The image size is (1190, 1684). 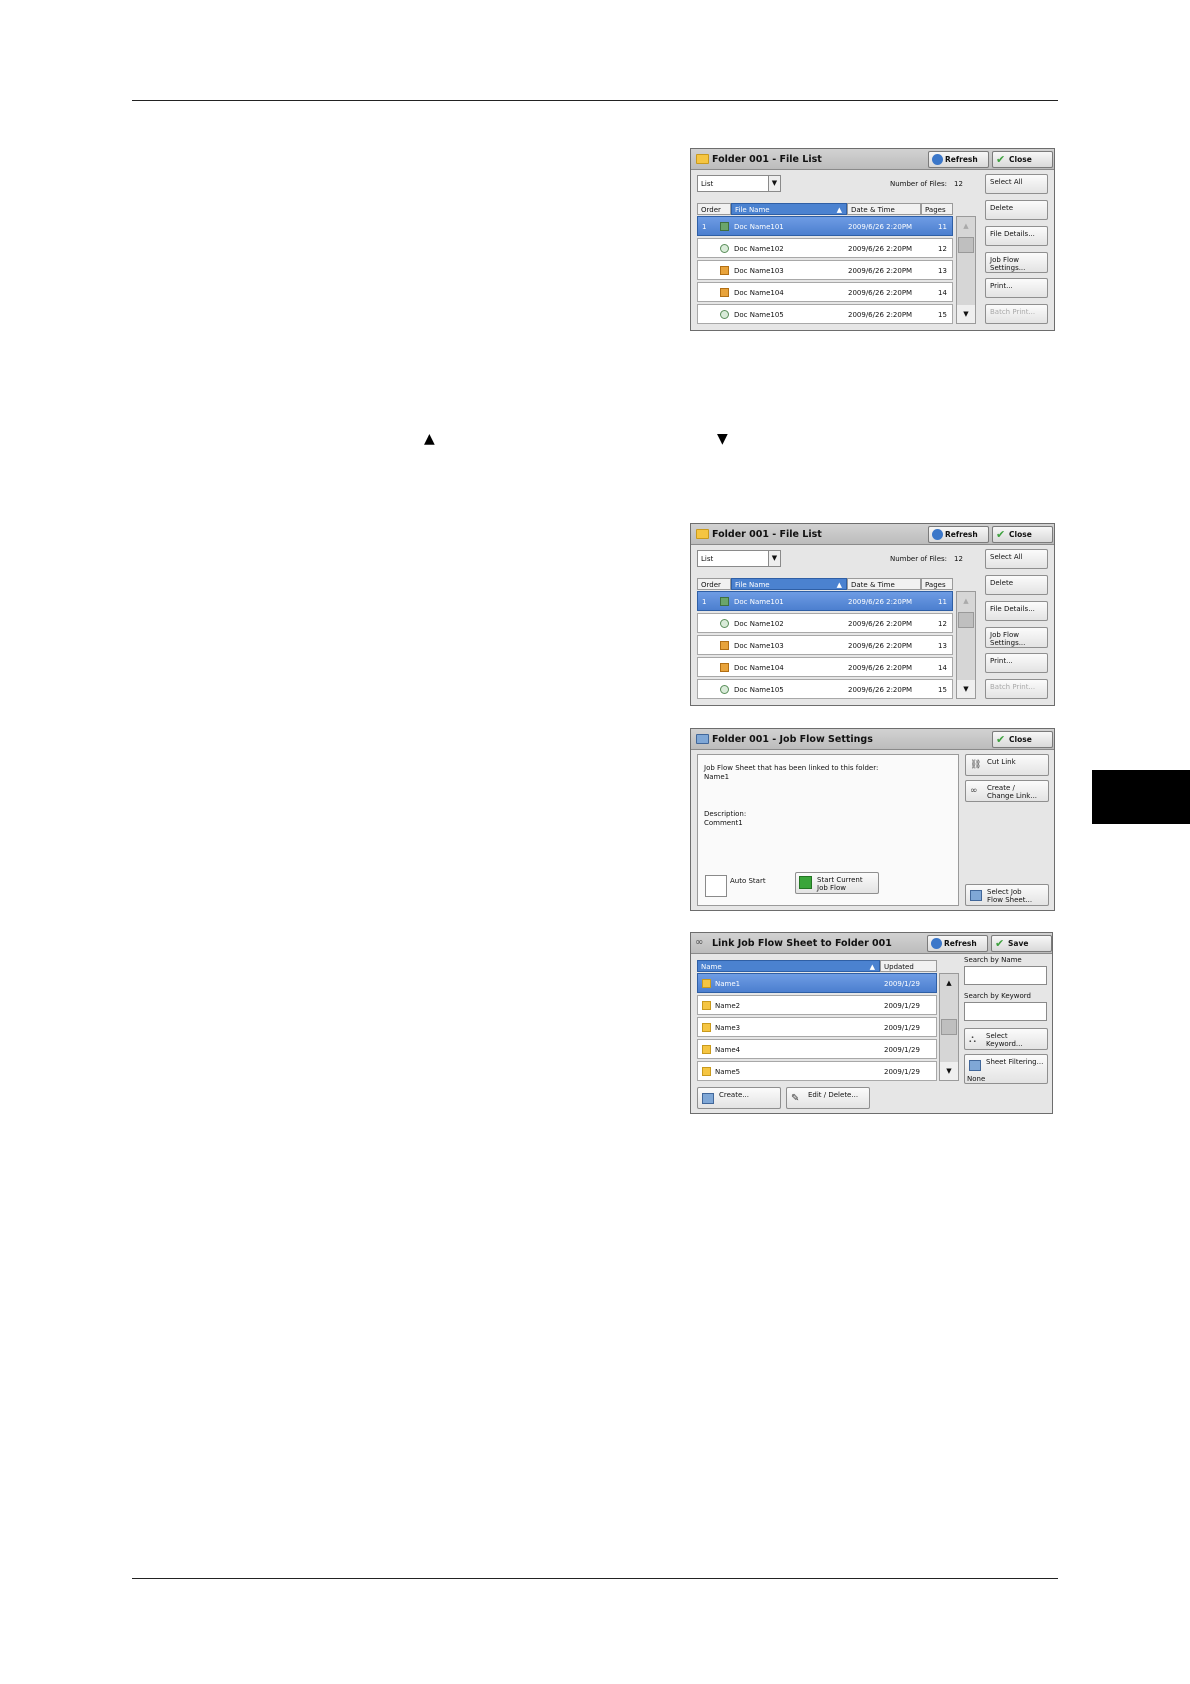 I want to click on title-bar: Folder 001 - File List Refresh ✔ Close, so click(x=872, y=534).